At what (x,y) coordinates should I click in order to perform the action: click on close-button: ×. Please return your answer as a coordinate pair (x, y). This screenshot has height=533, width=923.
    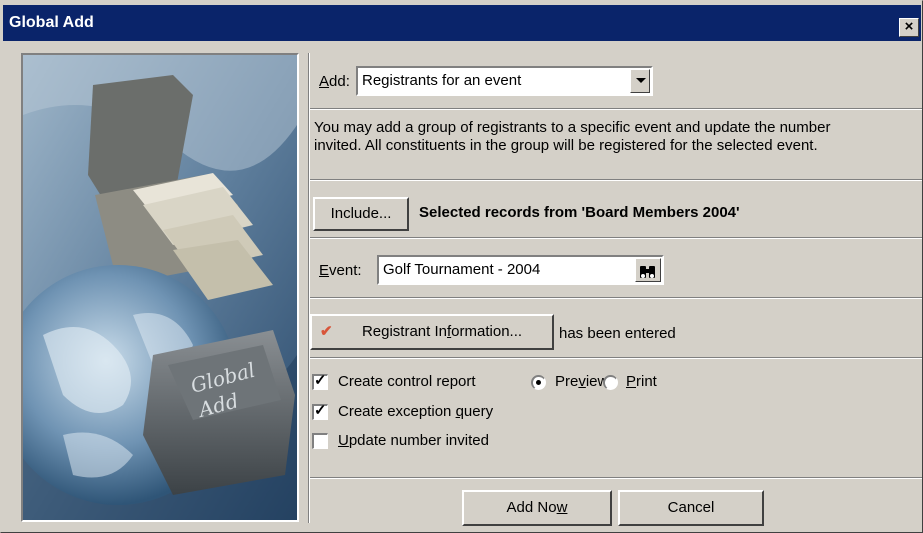
    Looking at the image, I should click on (909, 27).